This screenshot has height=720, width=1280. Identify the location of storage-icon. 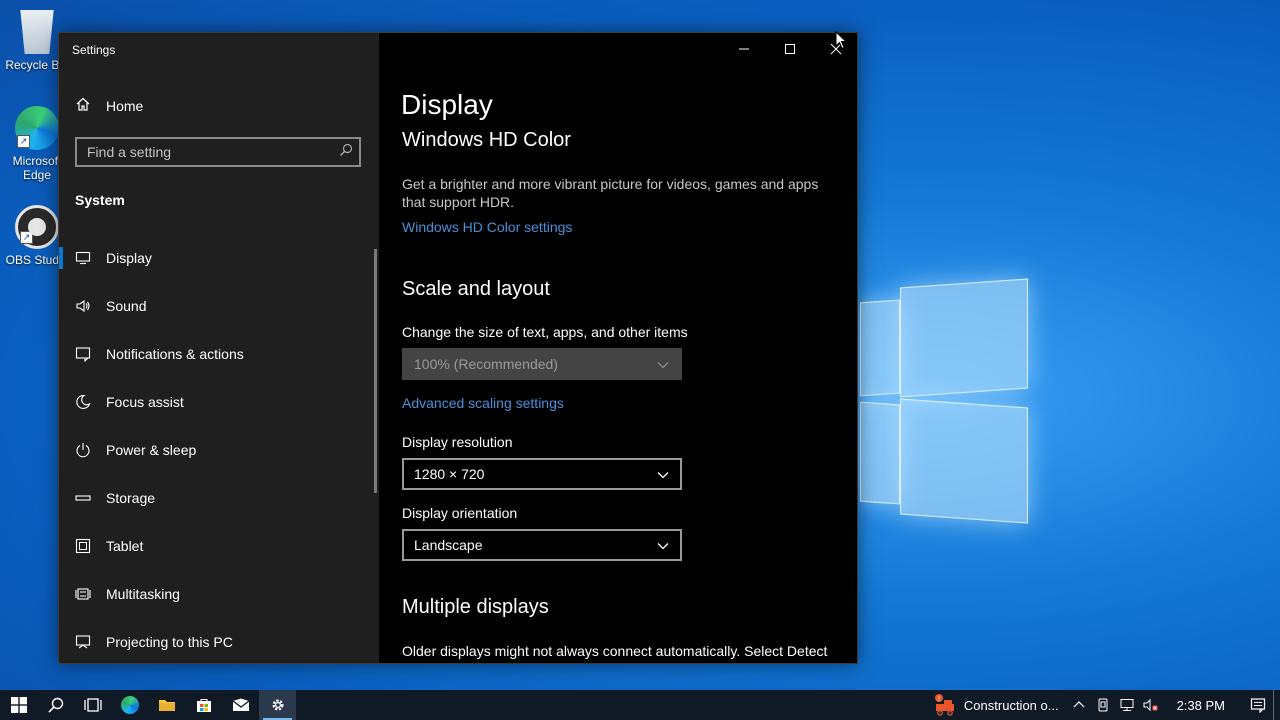
(83, 498).